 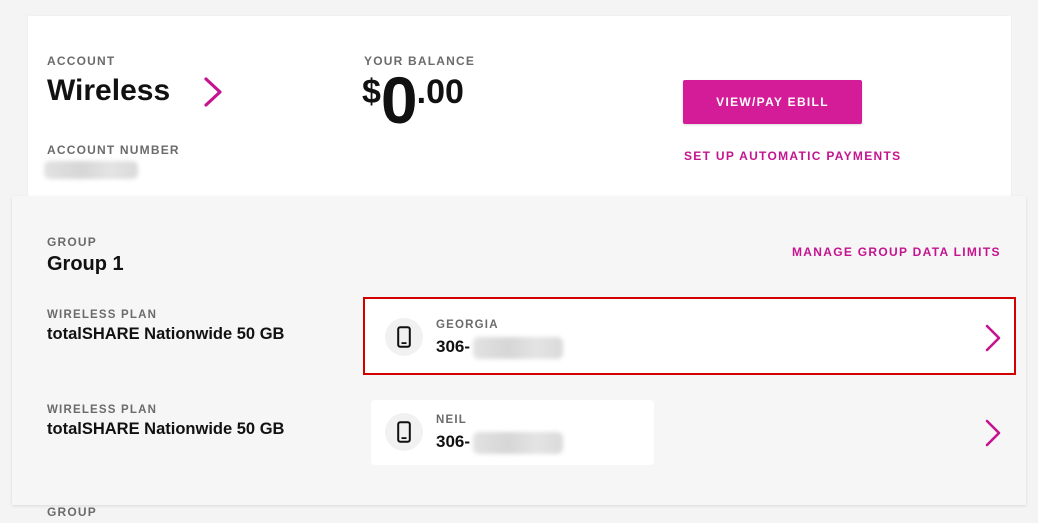 What do you see at coordinates (108, 91) in the screenshot?
I see `account-name-link: Wireless` at bounding box center [108, 91].